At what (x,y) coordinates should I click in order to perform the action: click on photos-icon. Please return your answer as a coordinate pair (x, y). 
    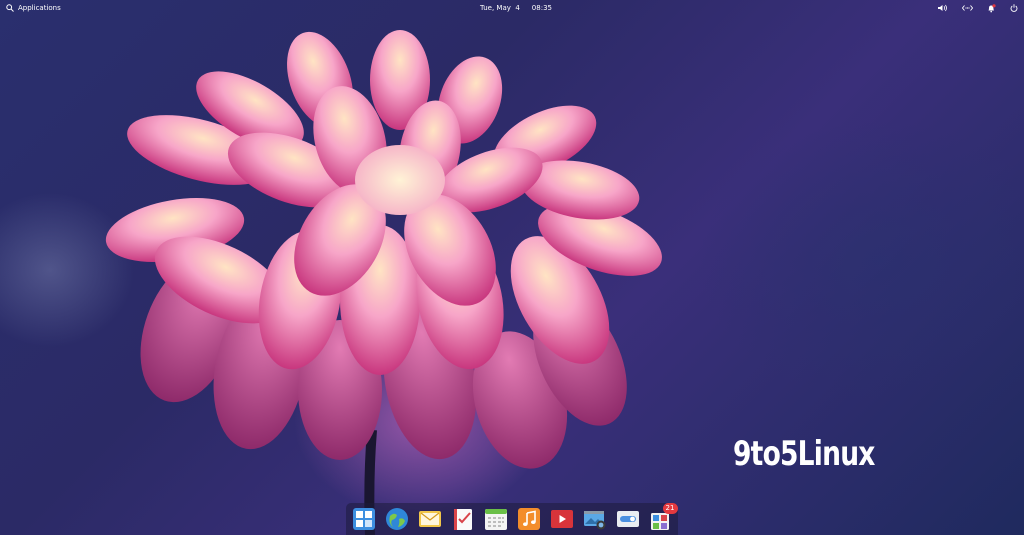
    Looking at the image, I should click on (594, 520).